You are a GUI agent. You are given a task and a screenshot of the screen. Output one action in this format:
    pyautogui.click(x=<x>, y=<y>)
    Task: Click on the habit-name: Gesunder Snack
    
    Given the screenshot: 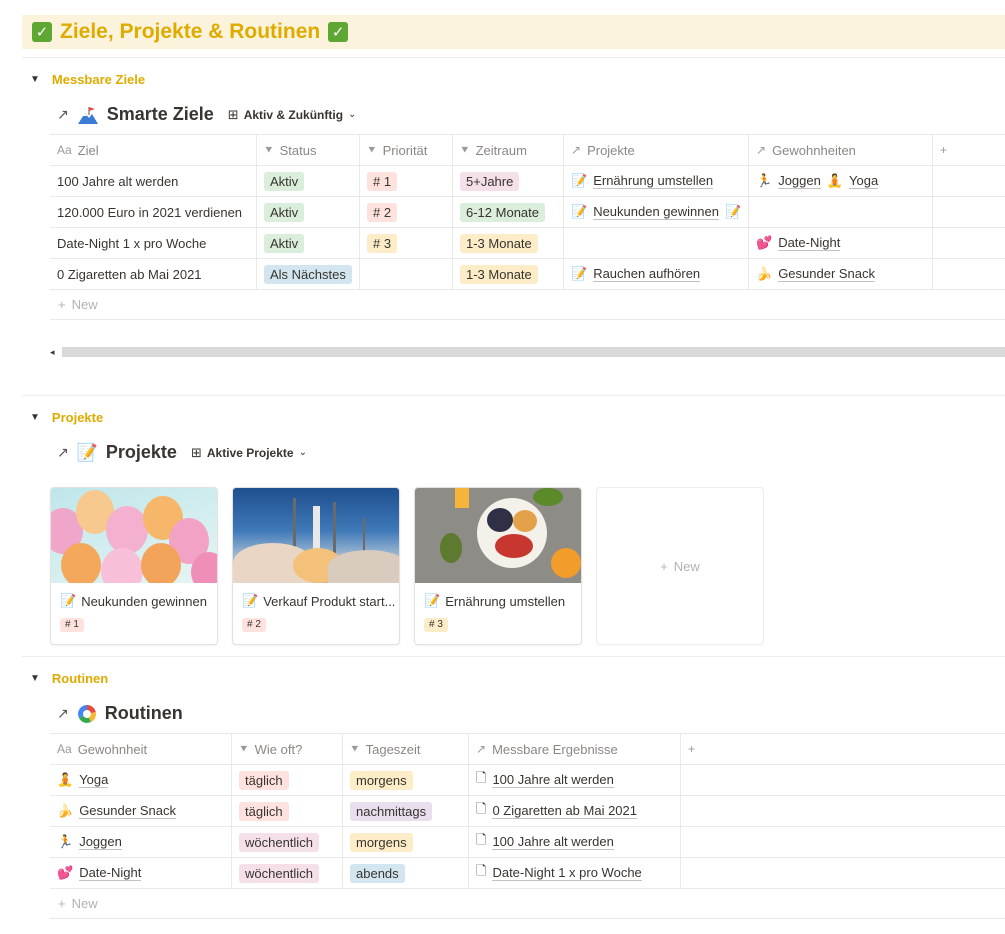 What is the action you would take?
    pyautogui.click(x=128, y=811)
    